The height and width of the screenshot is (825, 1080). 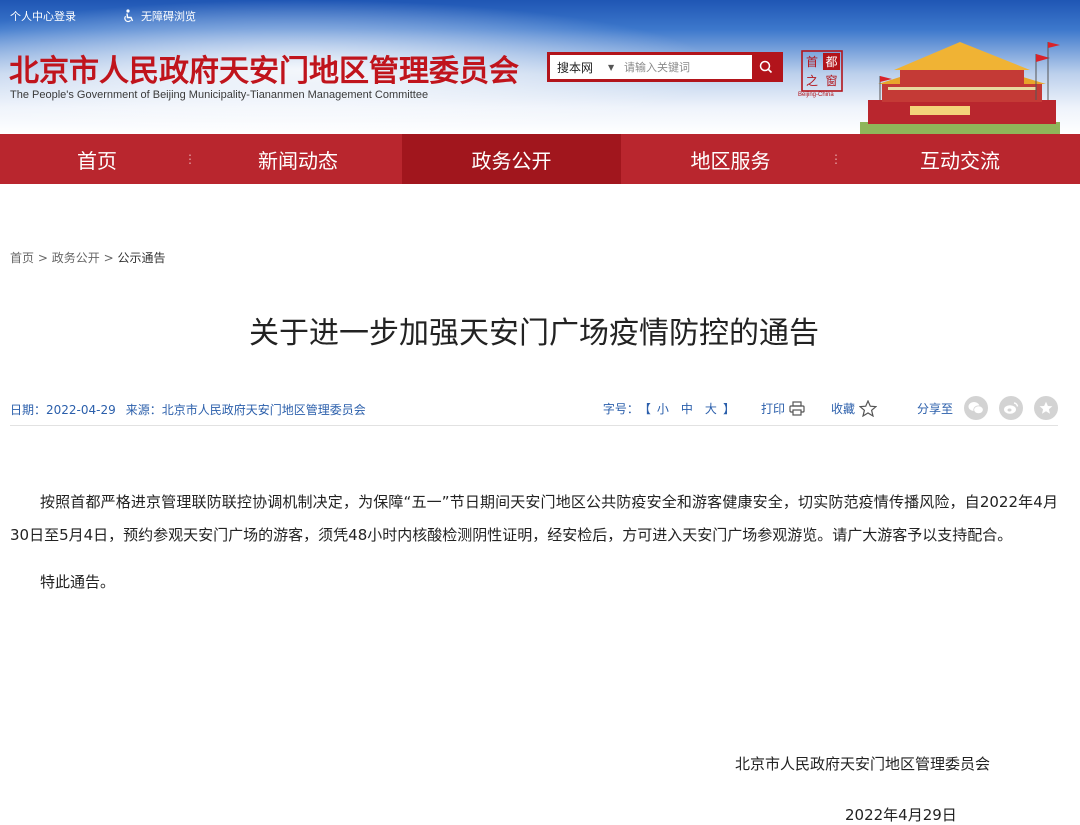 I want to click on nav-item-label: 地区服务, so click(x=730, y=160).